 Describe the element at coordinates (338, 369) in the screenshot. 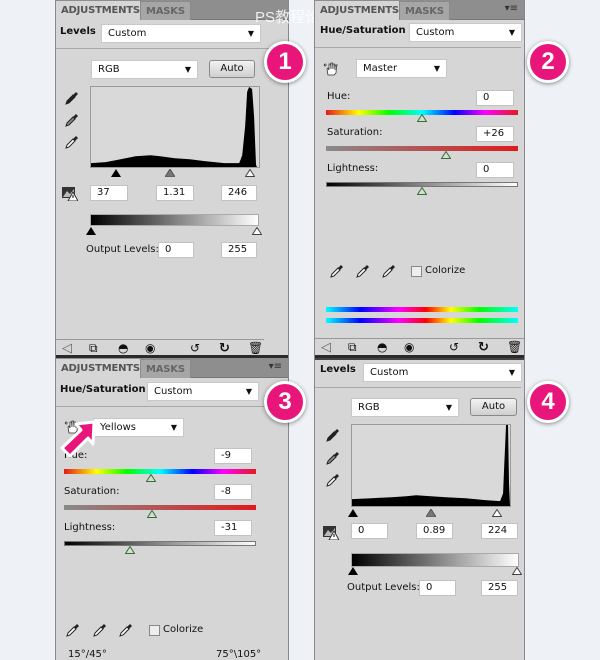

I see `adjustment-title: Levels` at that location.